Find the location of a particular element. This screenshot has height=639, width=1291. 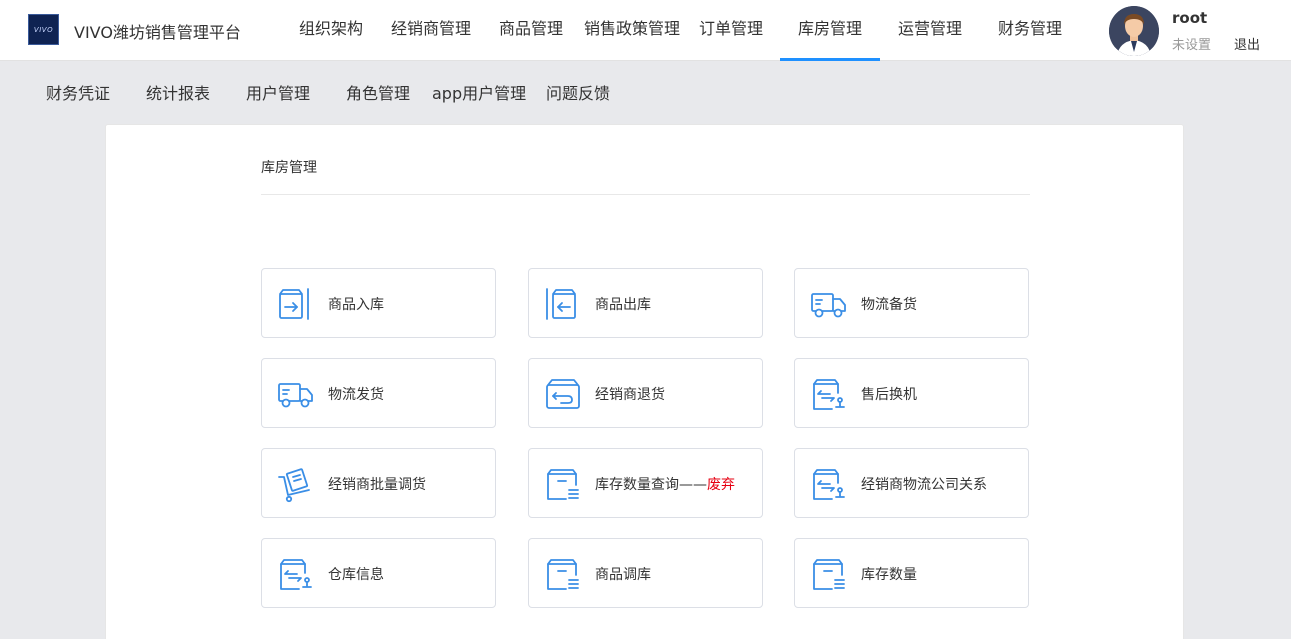

tile-dealer-return: 经销商退货 is located at coordinates (645, 393).